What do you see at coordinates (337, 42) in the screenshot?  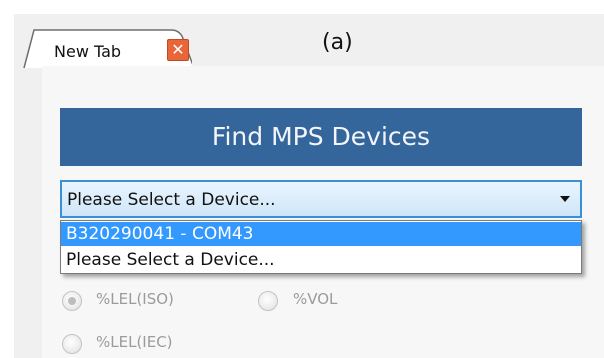 I see `figure-label: (a)` at bounding box center [337, 42].